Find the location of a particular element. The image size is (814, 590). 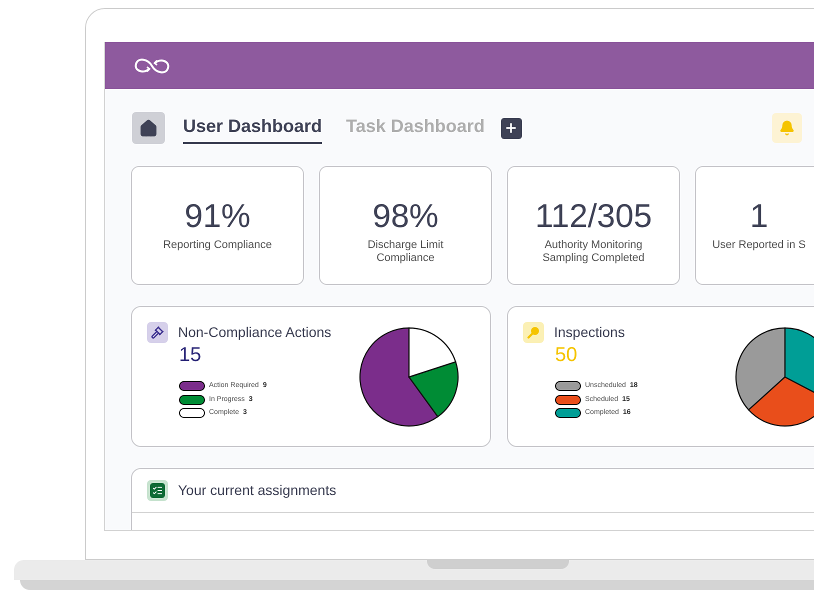

home-button is located at coordinates (148, 128).